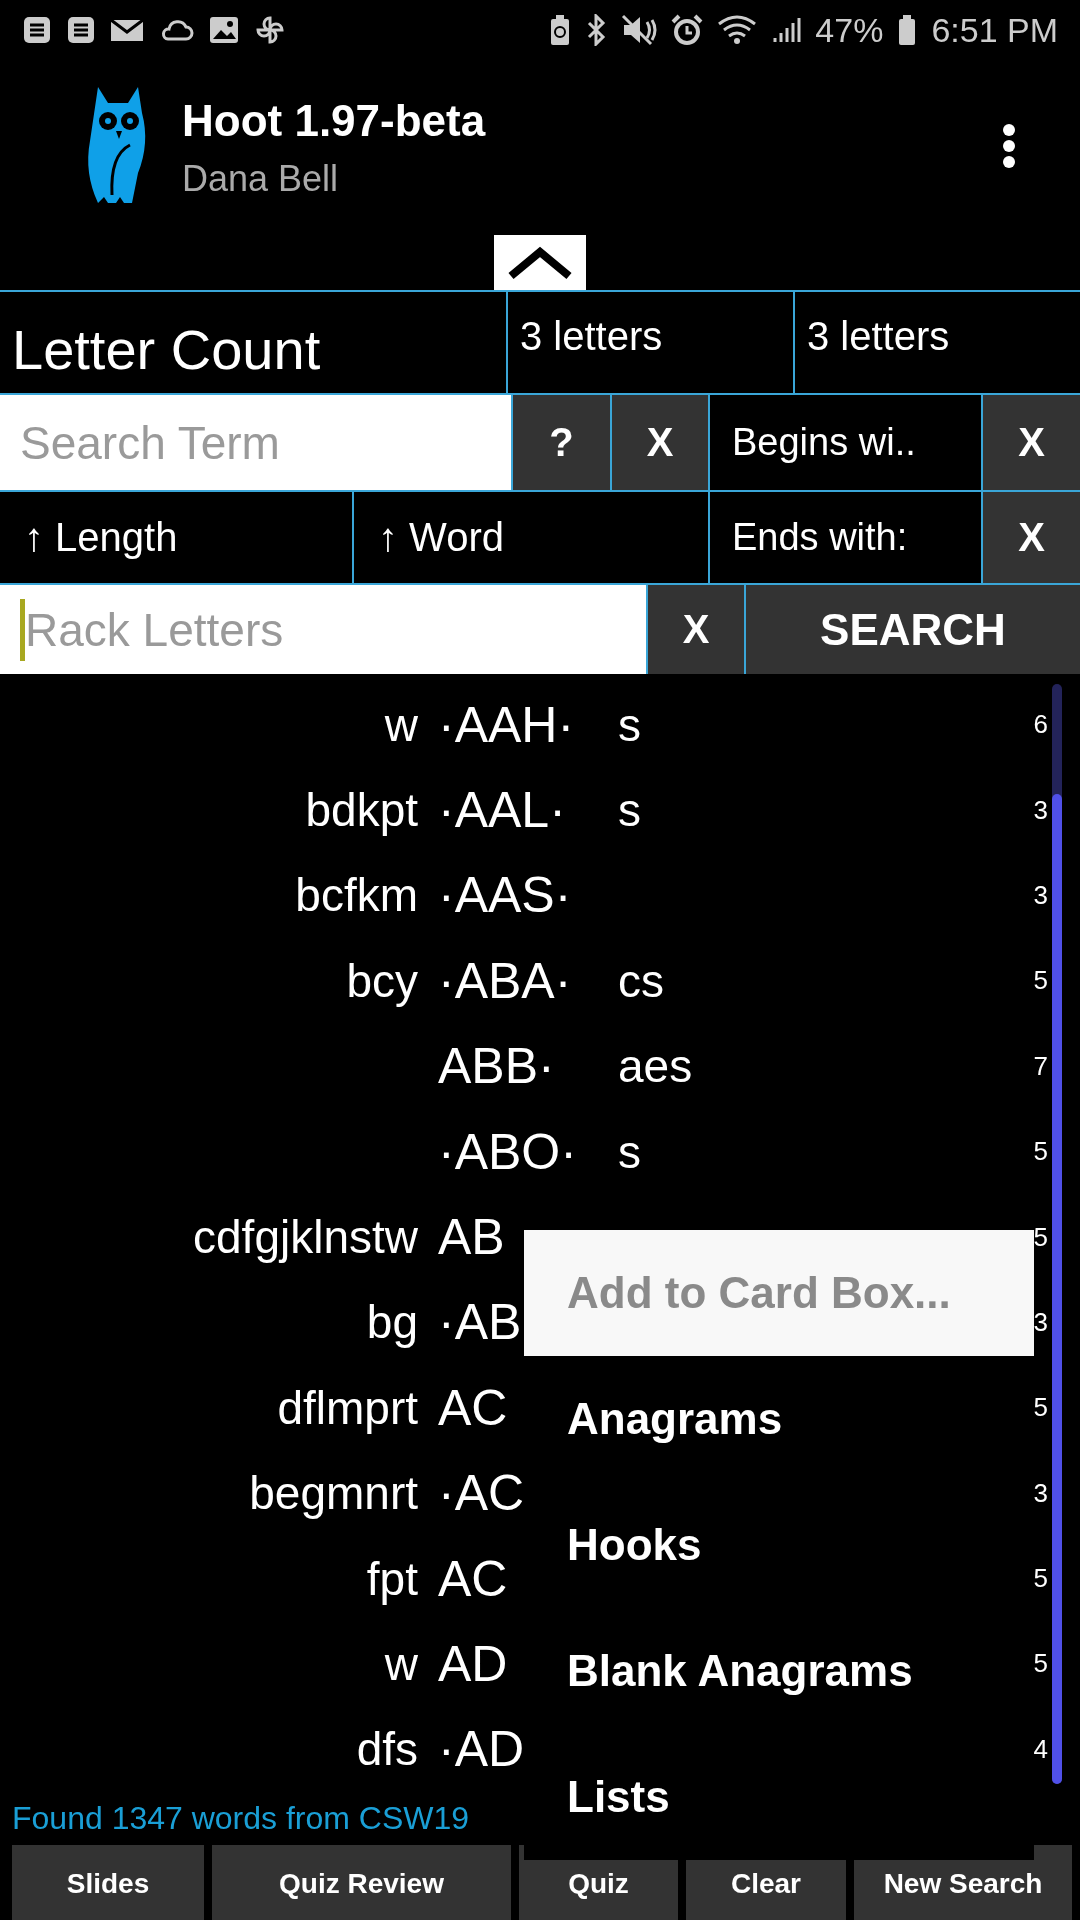 This screenshot has width=1080, height=1920. Describe the element at coordinates (1040, 724) in the screenshot. I see `anagram-count: 6` at that location.